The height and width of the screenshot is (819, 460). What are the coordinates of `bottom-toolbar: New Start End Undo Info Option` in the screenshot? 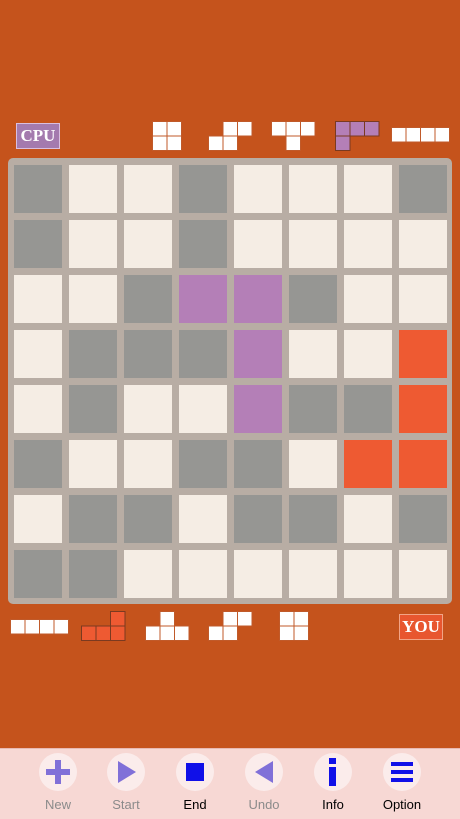 It's located at (230, 783).